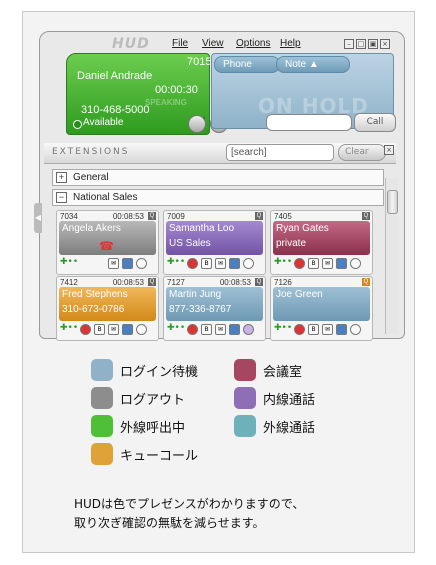 This screenshot has height=565, width=436. I want to click on status-dot-icon, so click(77, 124).